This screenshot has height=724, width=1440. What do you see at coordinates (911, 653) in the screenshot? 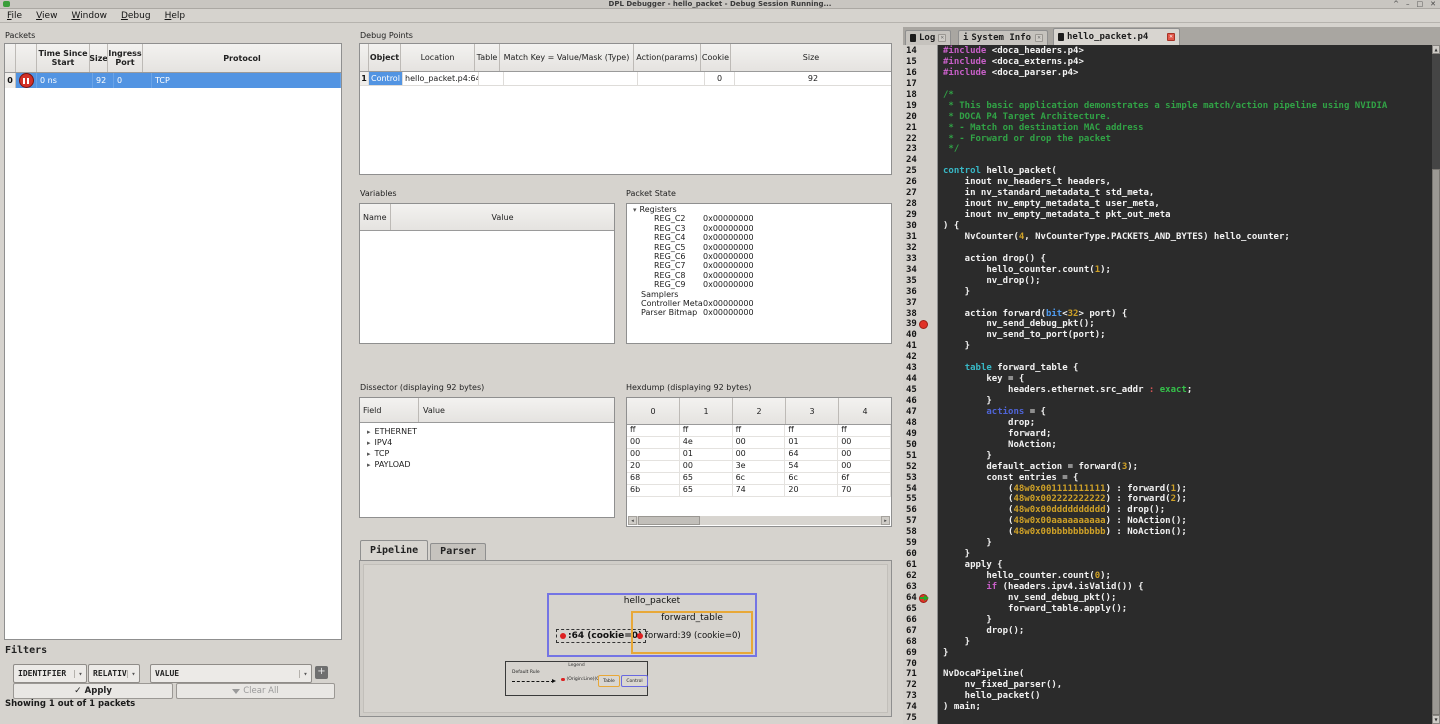
I see `line-number: 69` at bounding box center [911, 653].